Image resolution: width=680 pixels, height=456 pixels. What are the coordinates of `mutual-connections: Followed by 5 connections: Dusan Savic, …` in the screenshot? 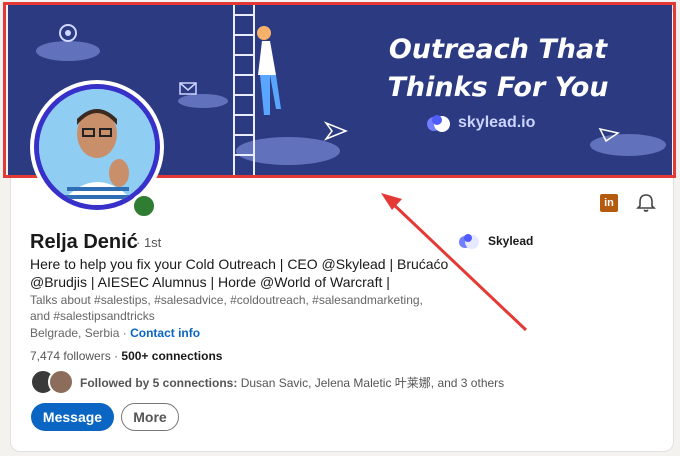 It's located at (267, 382).